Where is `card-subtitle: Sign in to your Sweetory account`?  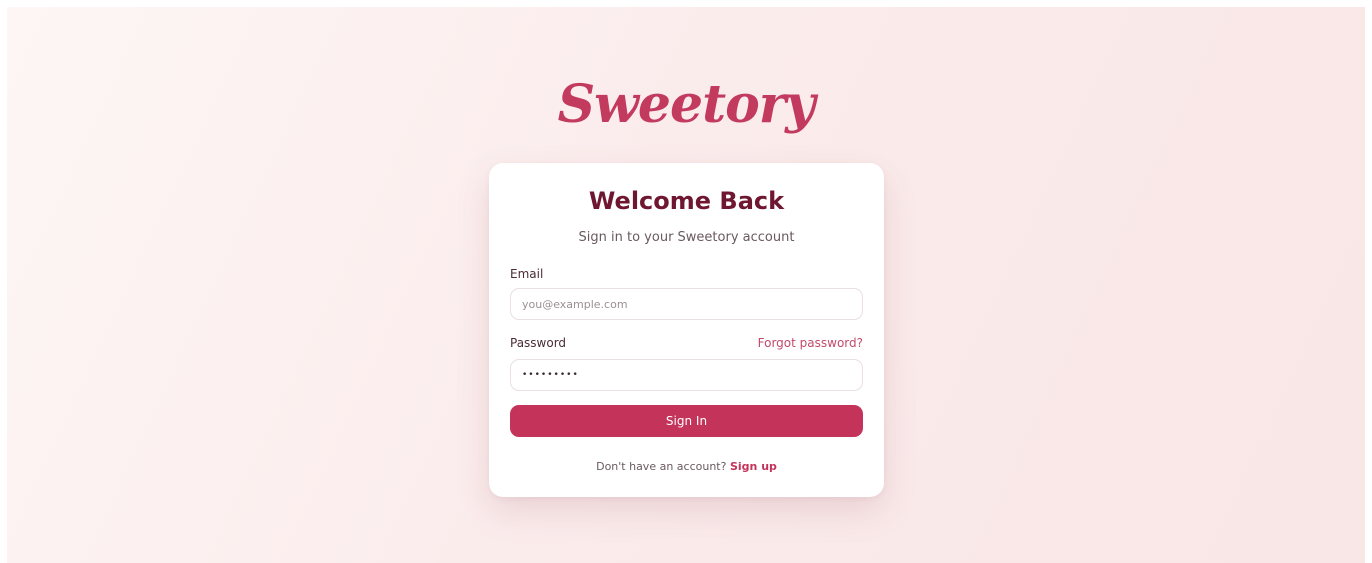
card-subtitle: Sign in to your Sweetory account is located at coordinates (686, 237).